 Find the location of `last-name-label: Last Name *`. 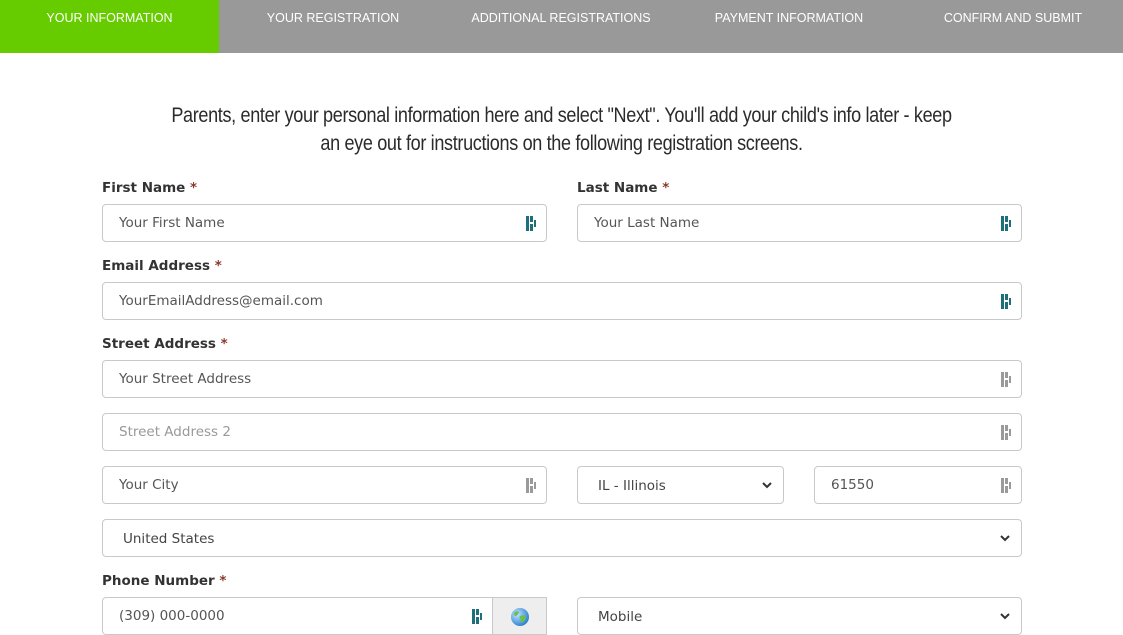

last-name-label: Last Name * is located at coordinates (623, 188).